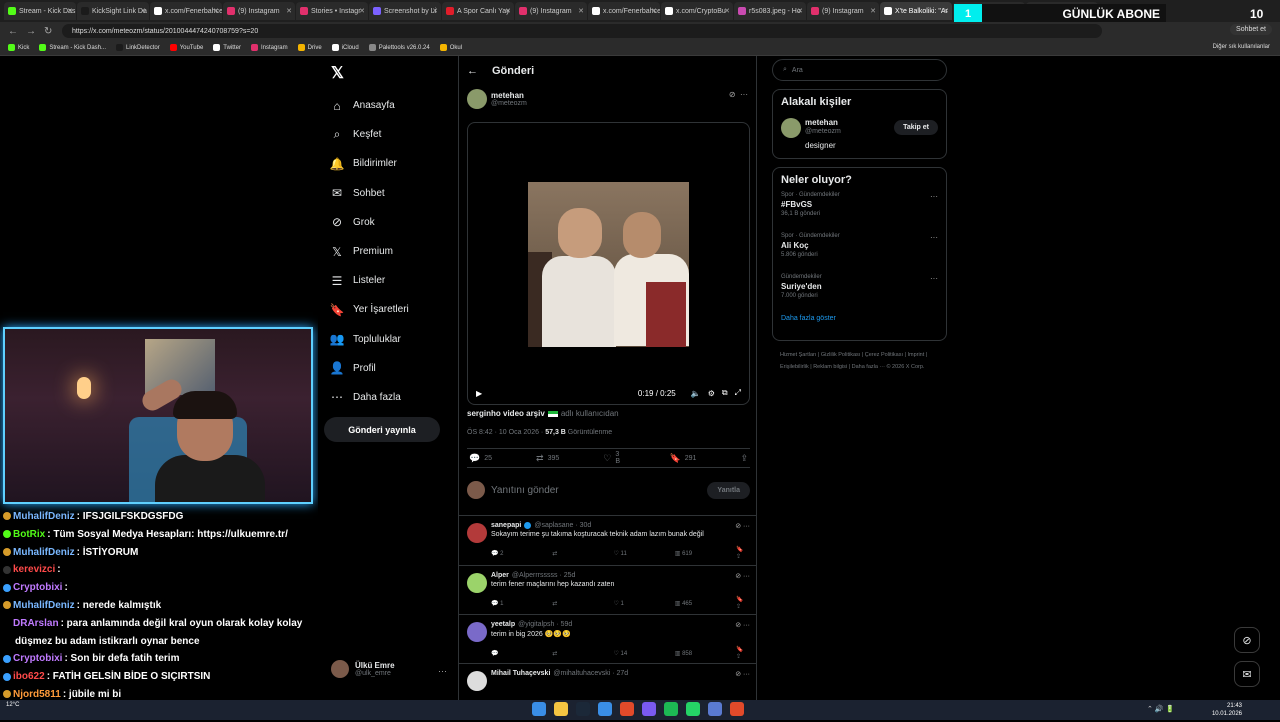  I want to click on bookmark-item: LinkDetector, so click(138, 47).